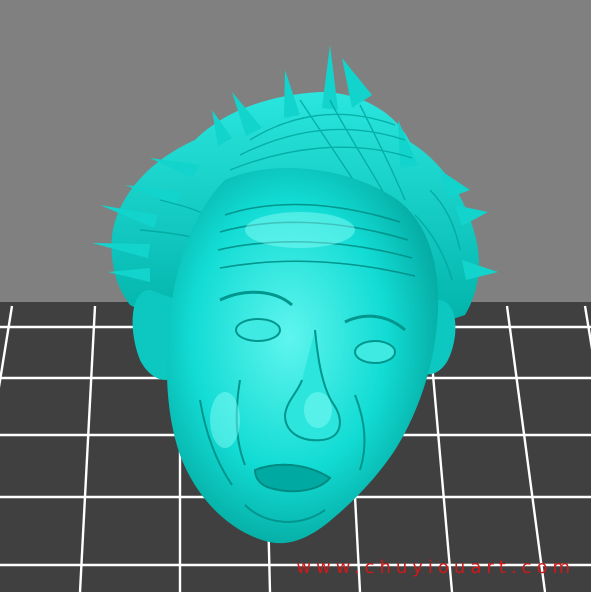  Describe the element at coordinates (258, 330) in the screenshot. I see `left-eye` at that location.